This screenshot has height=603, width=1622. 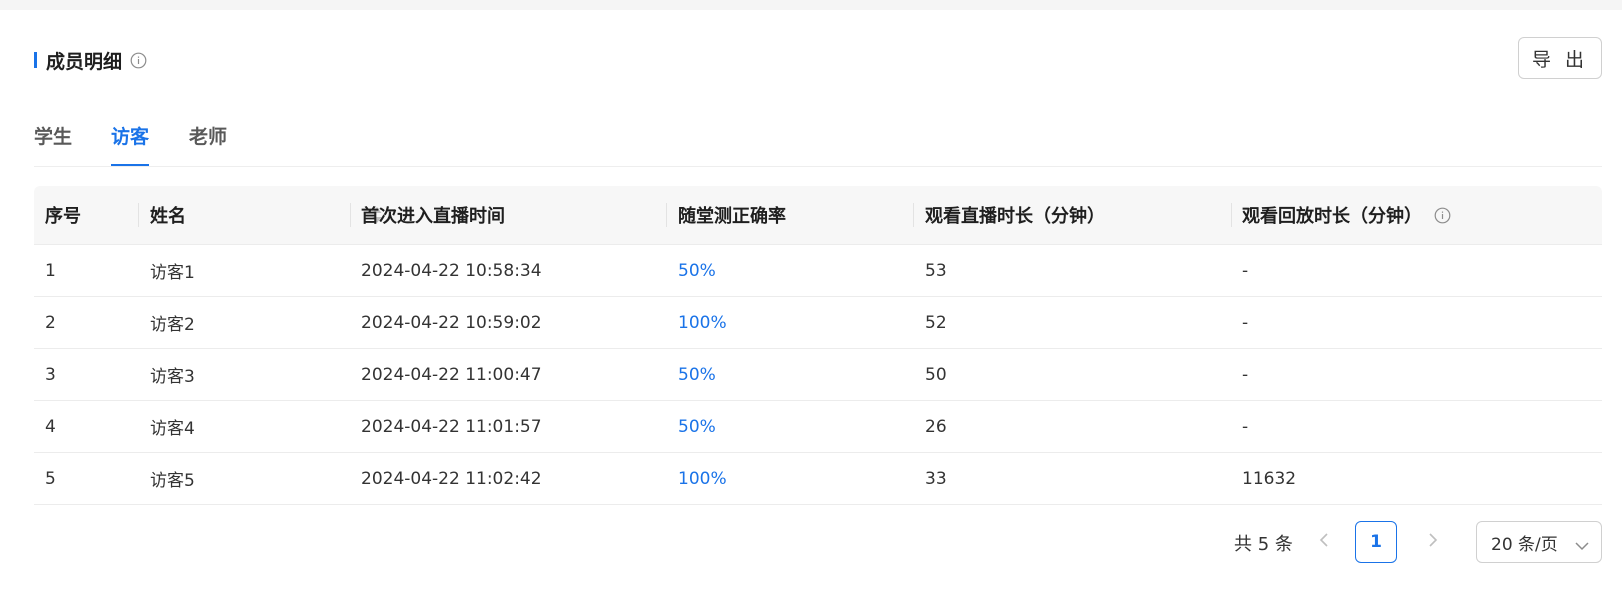 I want to click on table-row: 2 访客2 2024-04-22 10:59:02 100% 52 -, so click(x=818, y=323).